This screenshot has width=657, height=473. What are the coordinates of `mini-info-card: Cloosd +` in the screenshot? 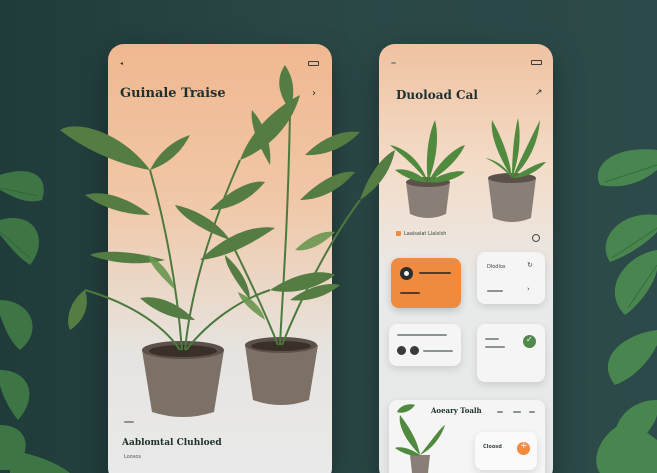 It's located at (506, 451).